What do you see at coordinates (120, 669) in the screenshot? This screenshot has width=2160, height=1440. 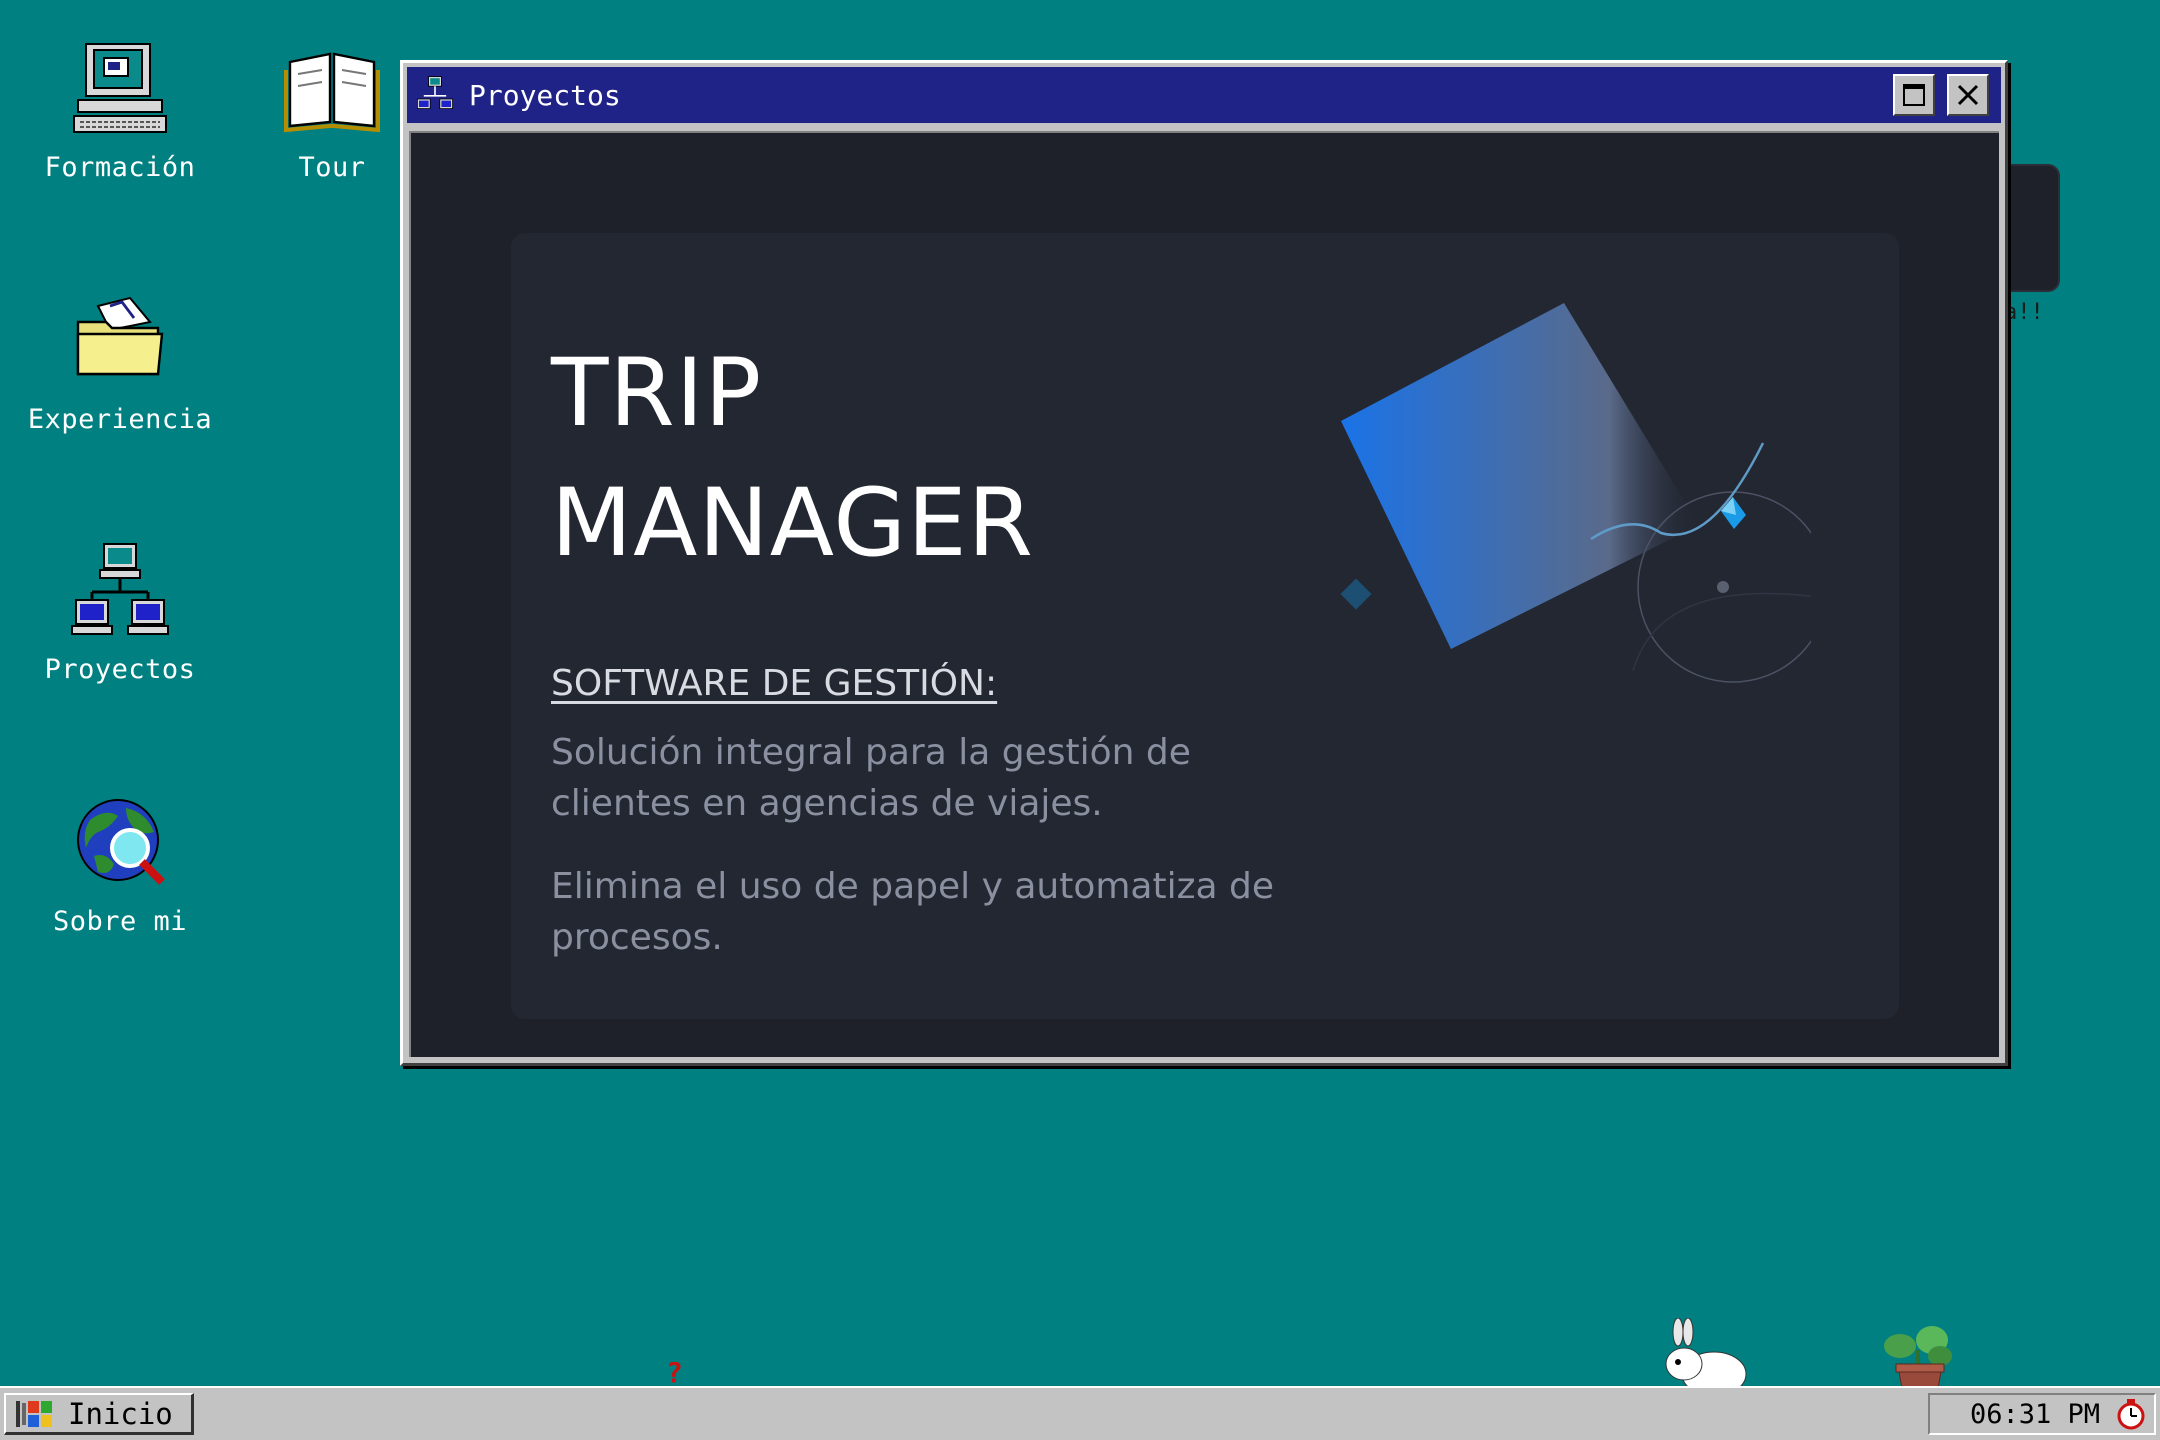 I see `desktop-icon-label: Proyectos` at bounding box center [120, 669].